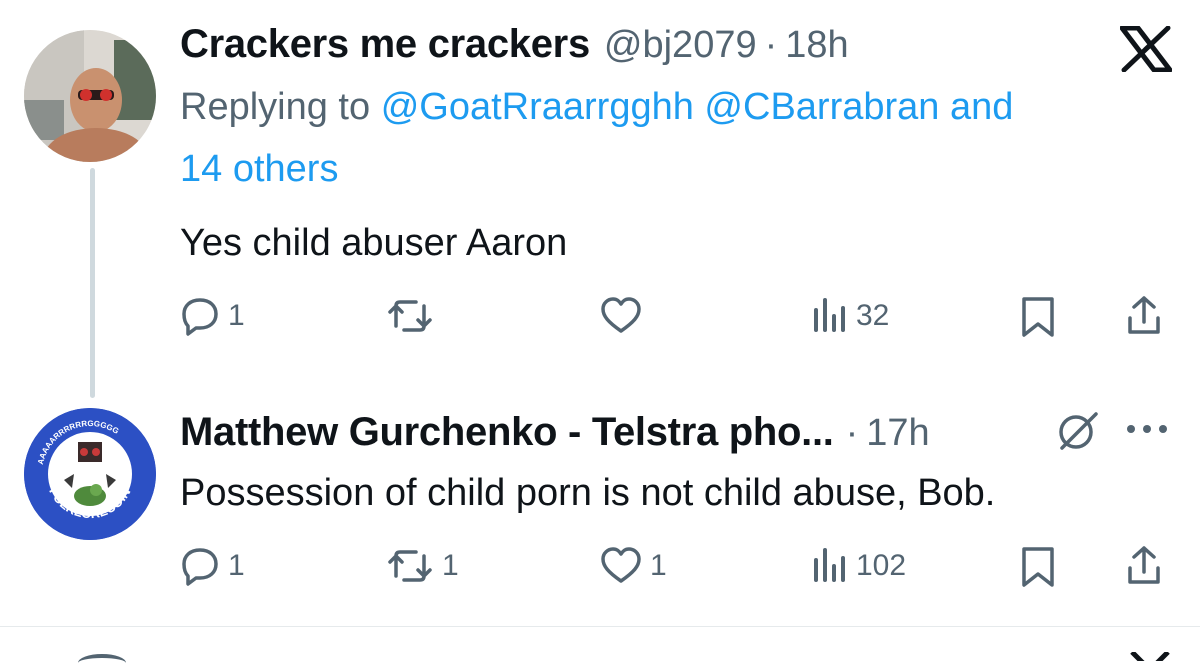 The width and height of the screenshot is (1200, 672). I want to click on like-button, so click(625, 316).